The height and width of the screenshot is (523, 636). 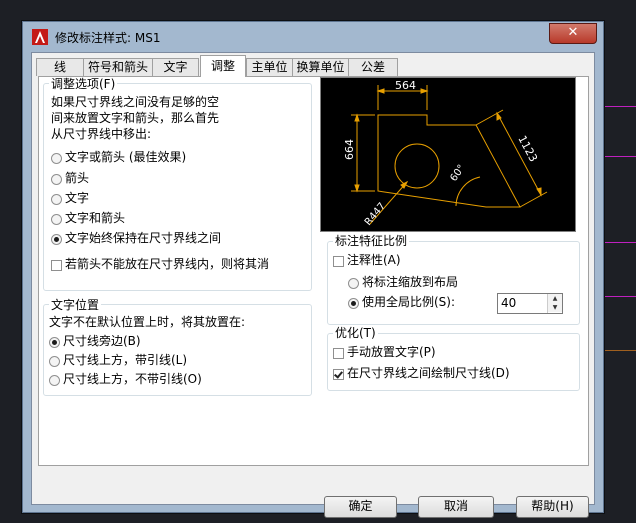 What do you see at coordinates (56, 219) in the screenshot?
I see `radio-text-and-arrows` at bounding box center [56, 219].